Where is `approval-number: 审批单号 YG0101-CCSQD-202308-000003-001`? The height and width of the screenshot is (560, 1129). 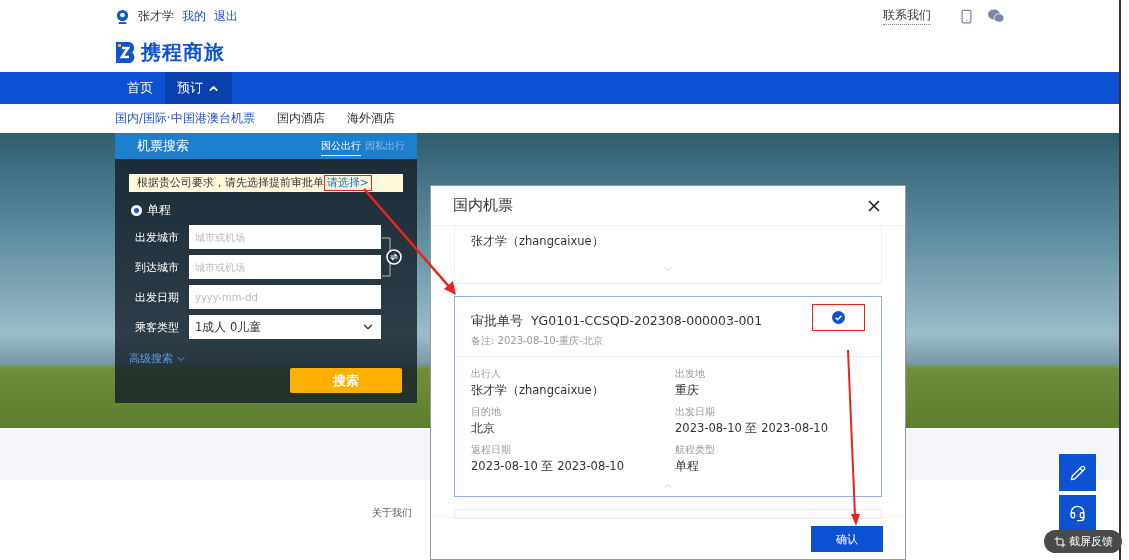 approval-number: 审批单号 YG0101-CCSQD-202308-000003-001 is located at coordinates (617, 320).